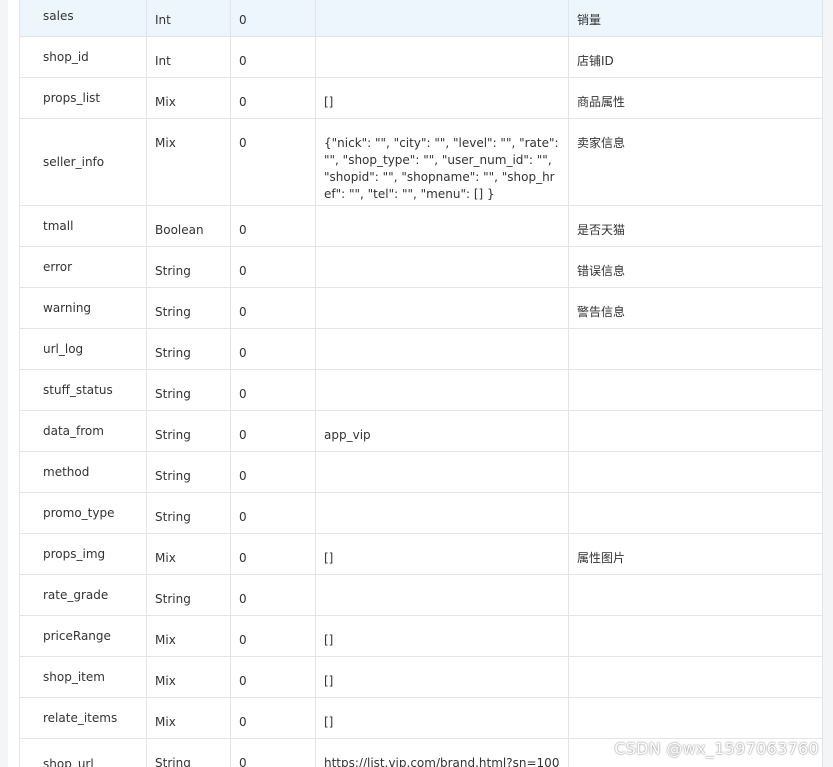 The image size is (833, 767). I want to click on field-name: props_list, so click(83, 98).